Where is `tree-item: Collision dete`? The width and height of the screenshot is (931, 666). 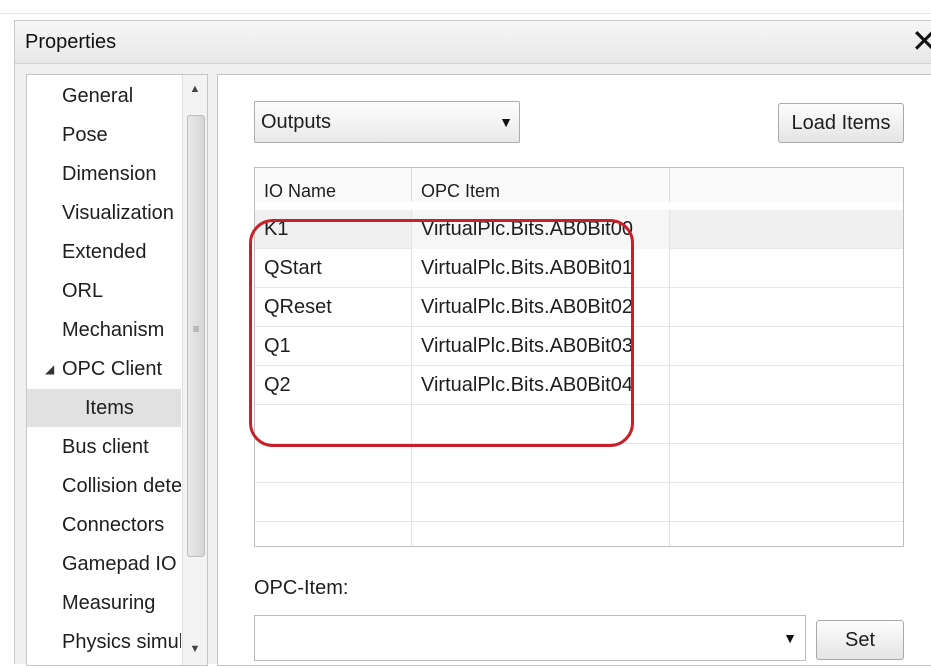 tree-item: Collision dete is located at coordinates (104, 486).